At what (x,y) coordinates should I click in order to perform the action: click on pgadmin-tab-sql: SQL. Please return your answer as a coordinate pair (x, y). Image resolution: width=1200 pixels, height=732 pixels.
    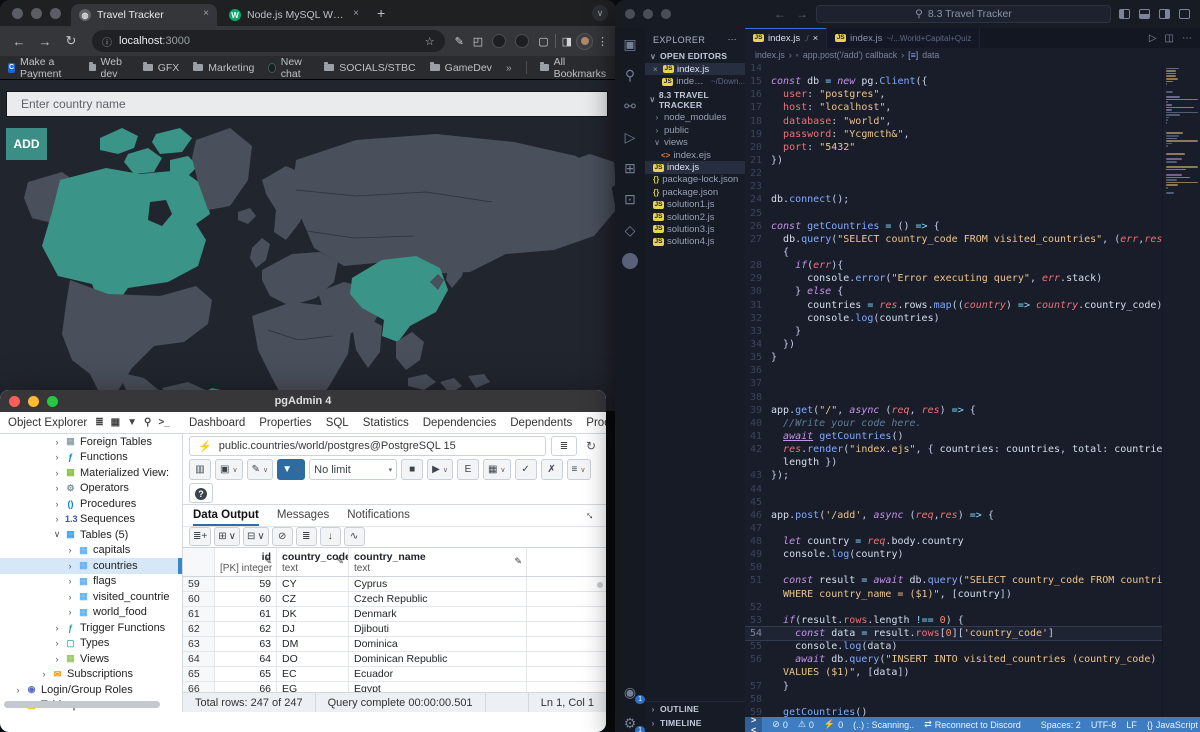
    Looking at the image, I should click on (337, 423).